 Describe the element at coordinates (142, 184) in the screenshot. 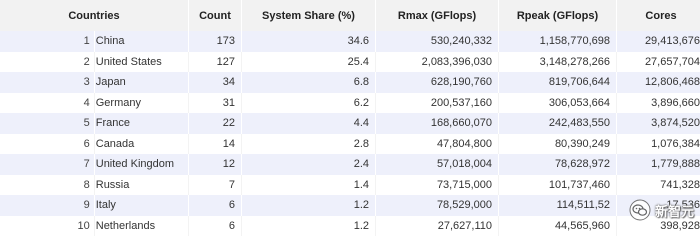

I see `country-cell: Russia` at that location.